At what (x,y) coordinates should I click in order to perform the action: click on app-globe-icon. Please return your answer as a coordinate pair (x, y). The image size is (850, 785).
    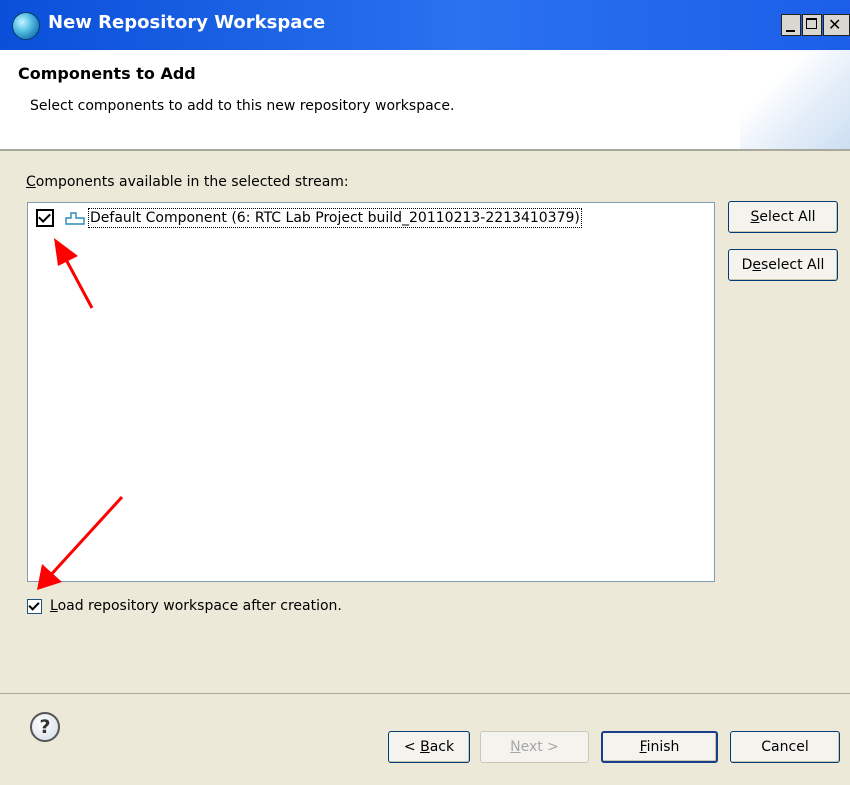
    Looking at the image, I should click on (26, 26).